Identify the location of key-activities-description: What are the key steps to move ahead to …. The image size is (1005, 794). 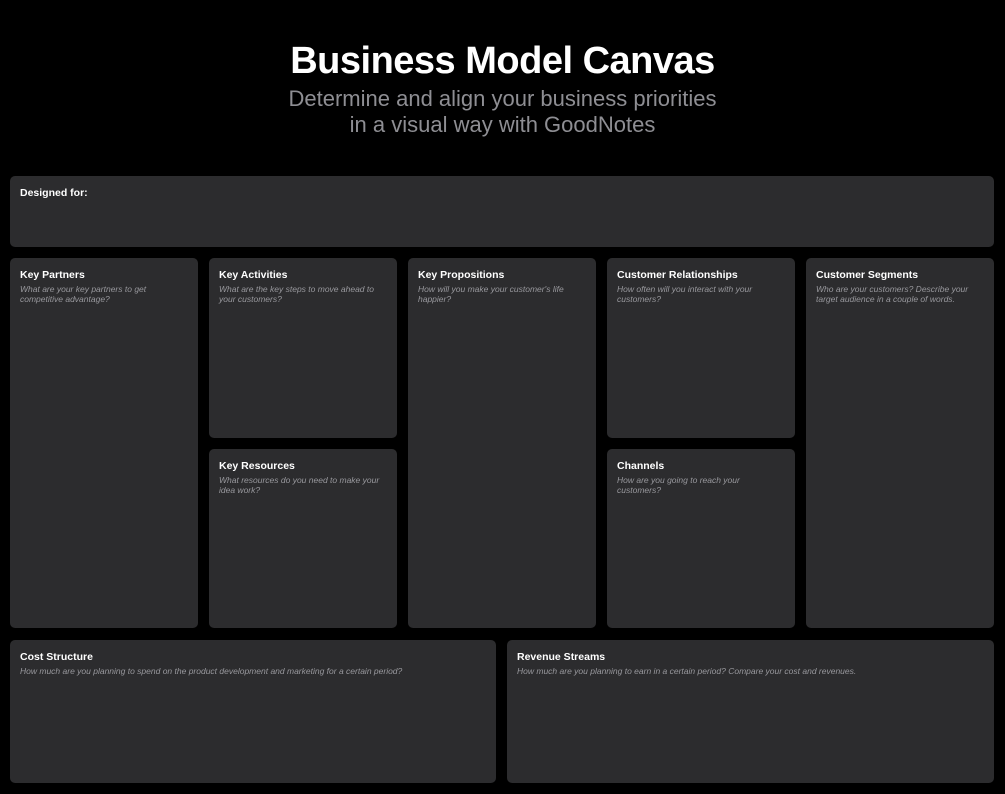
(296, 294).